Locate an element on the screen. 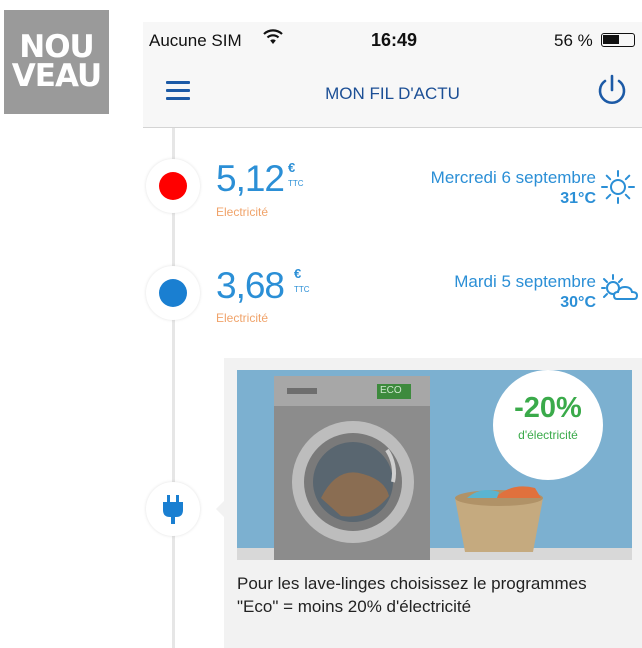 The image size is (642, 648). blue-tariff-dot is located at coordinates (173, 293).